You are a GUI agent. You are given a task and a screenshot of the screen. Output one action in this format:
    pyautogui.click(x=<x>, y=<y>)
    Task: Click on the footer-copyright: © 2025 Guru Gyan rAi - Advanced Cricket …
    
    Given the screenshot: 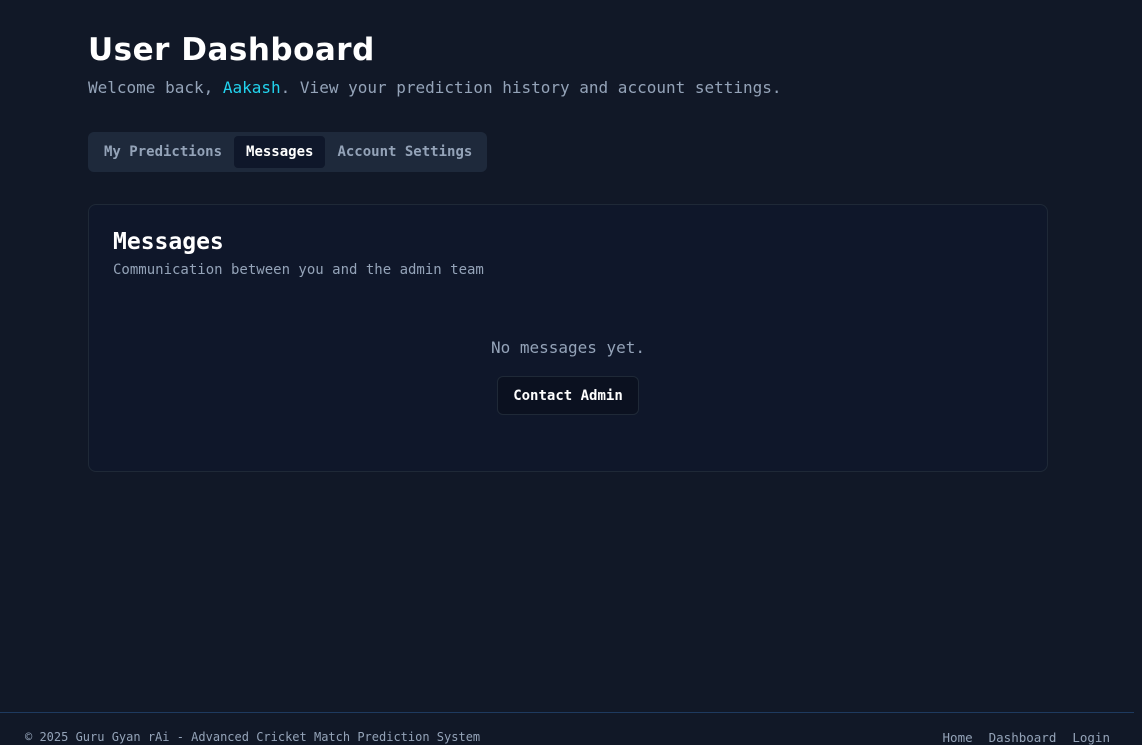 What is the action you would take?
    pyautogui.click(x=253, y=737)
    